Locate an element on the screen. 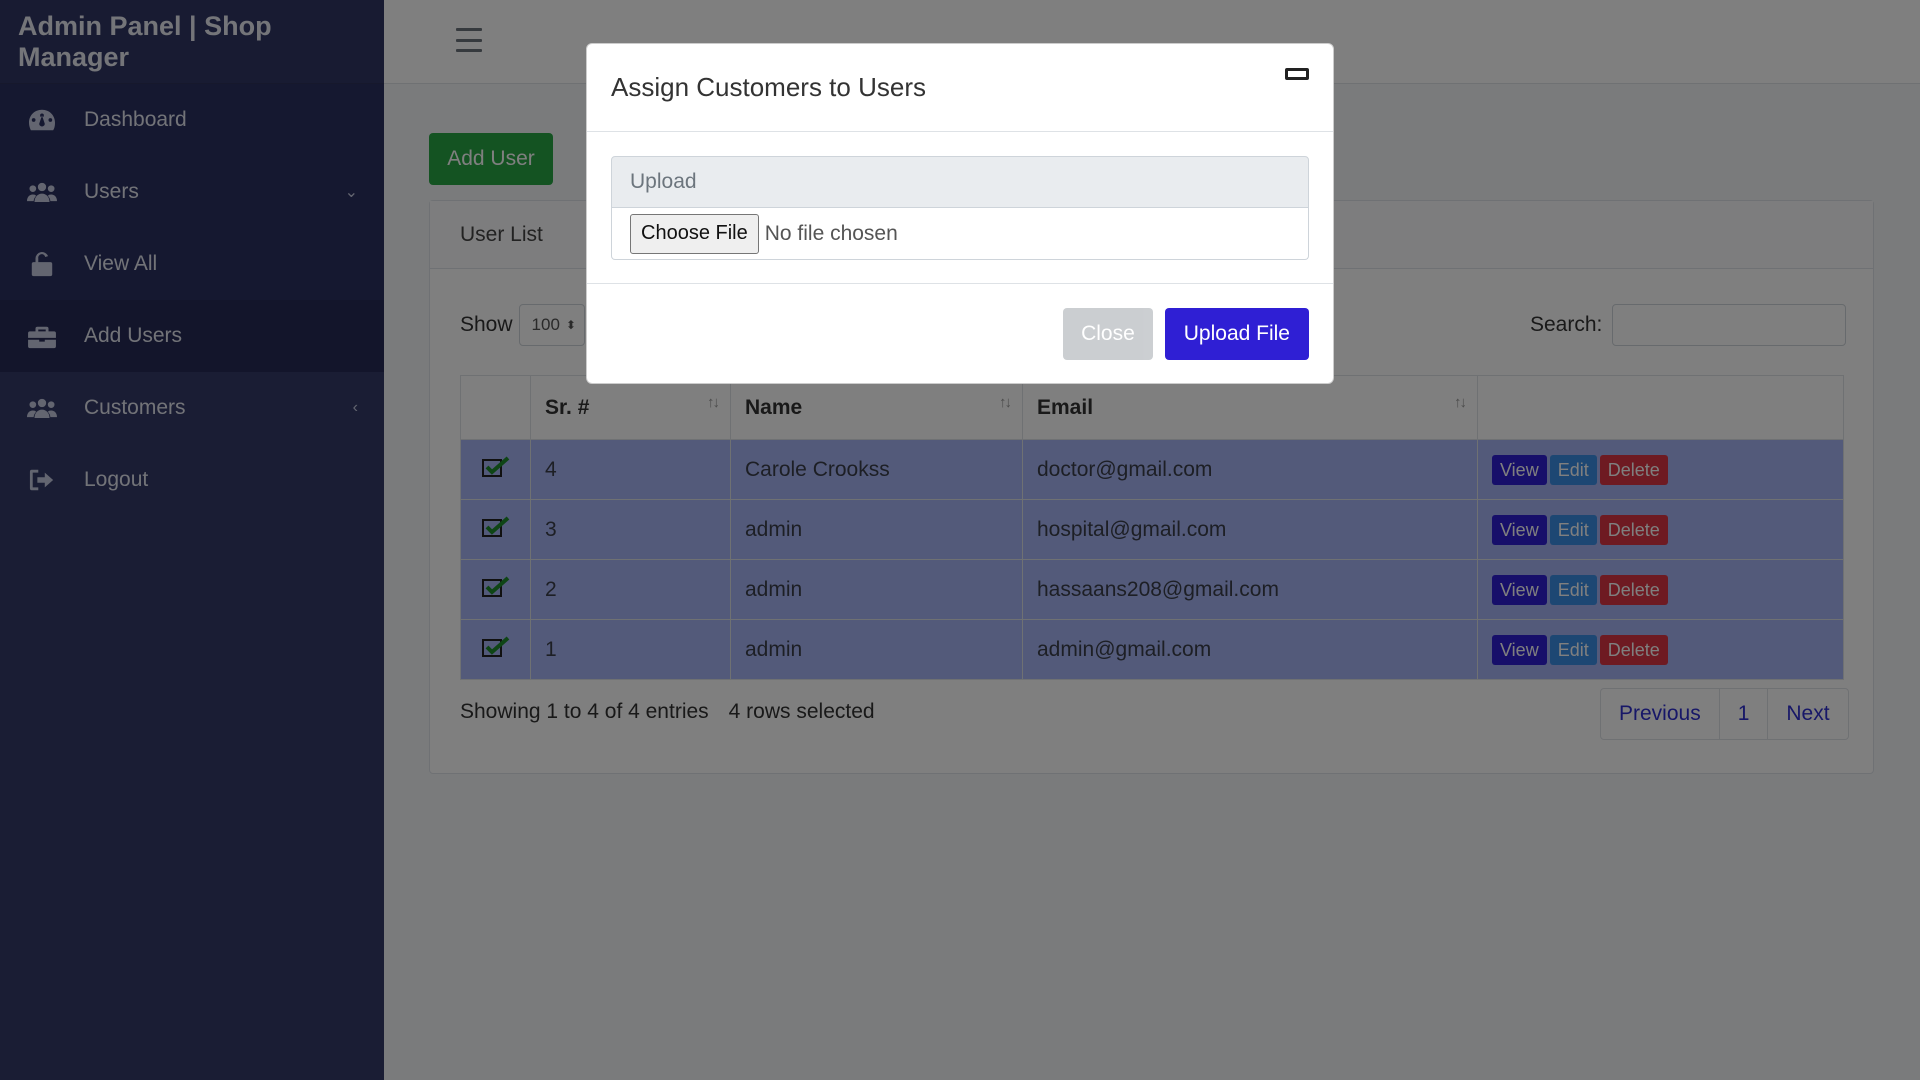  modal-body: Upload Choose File No file chosen is located at coordinates (960, 208).